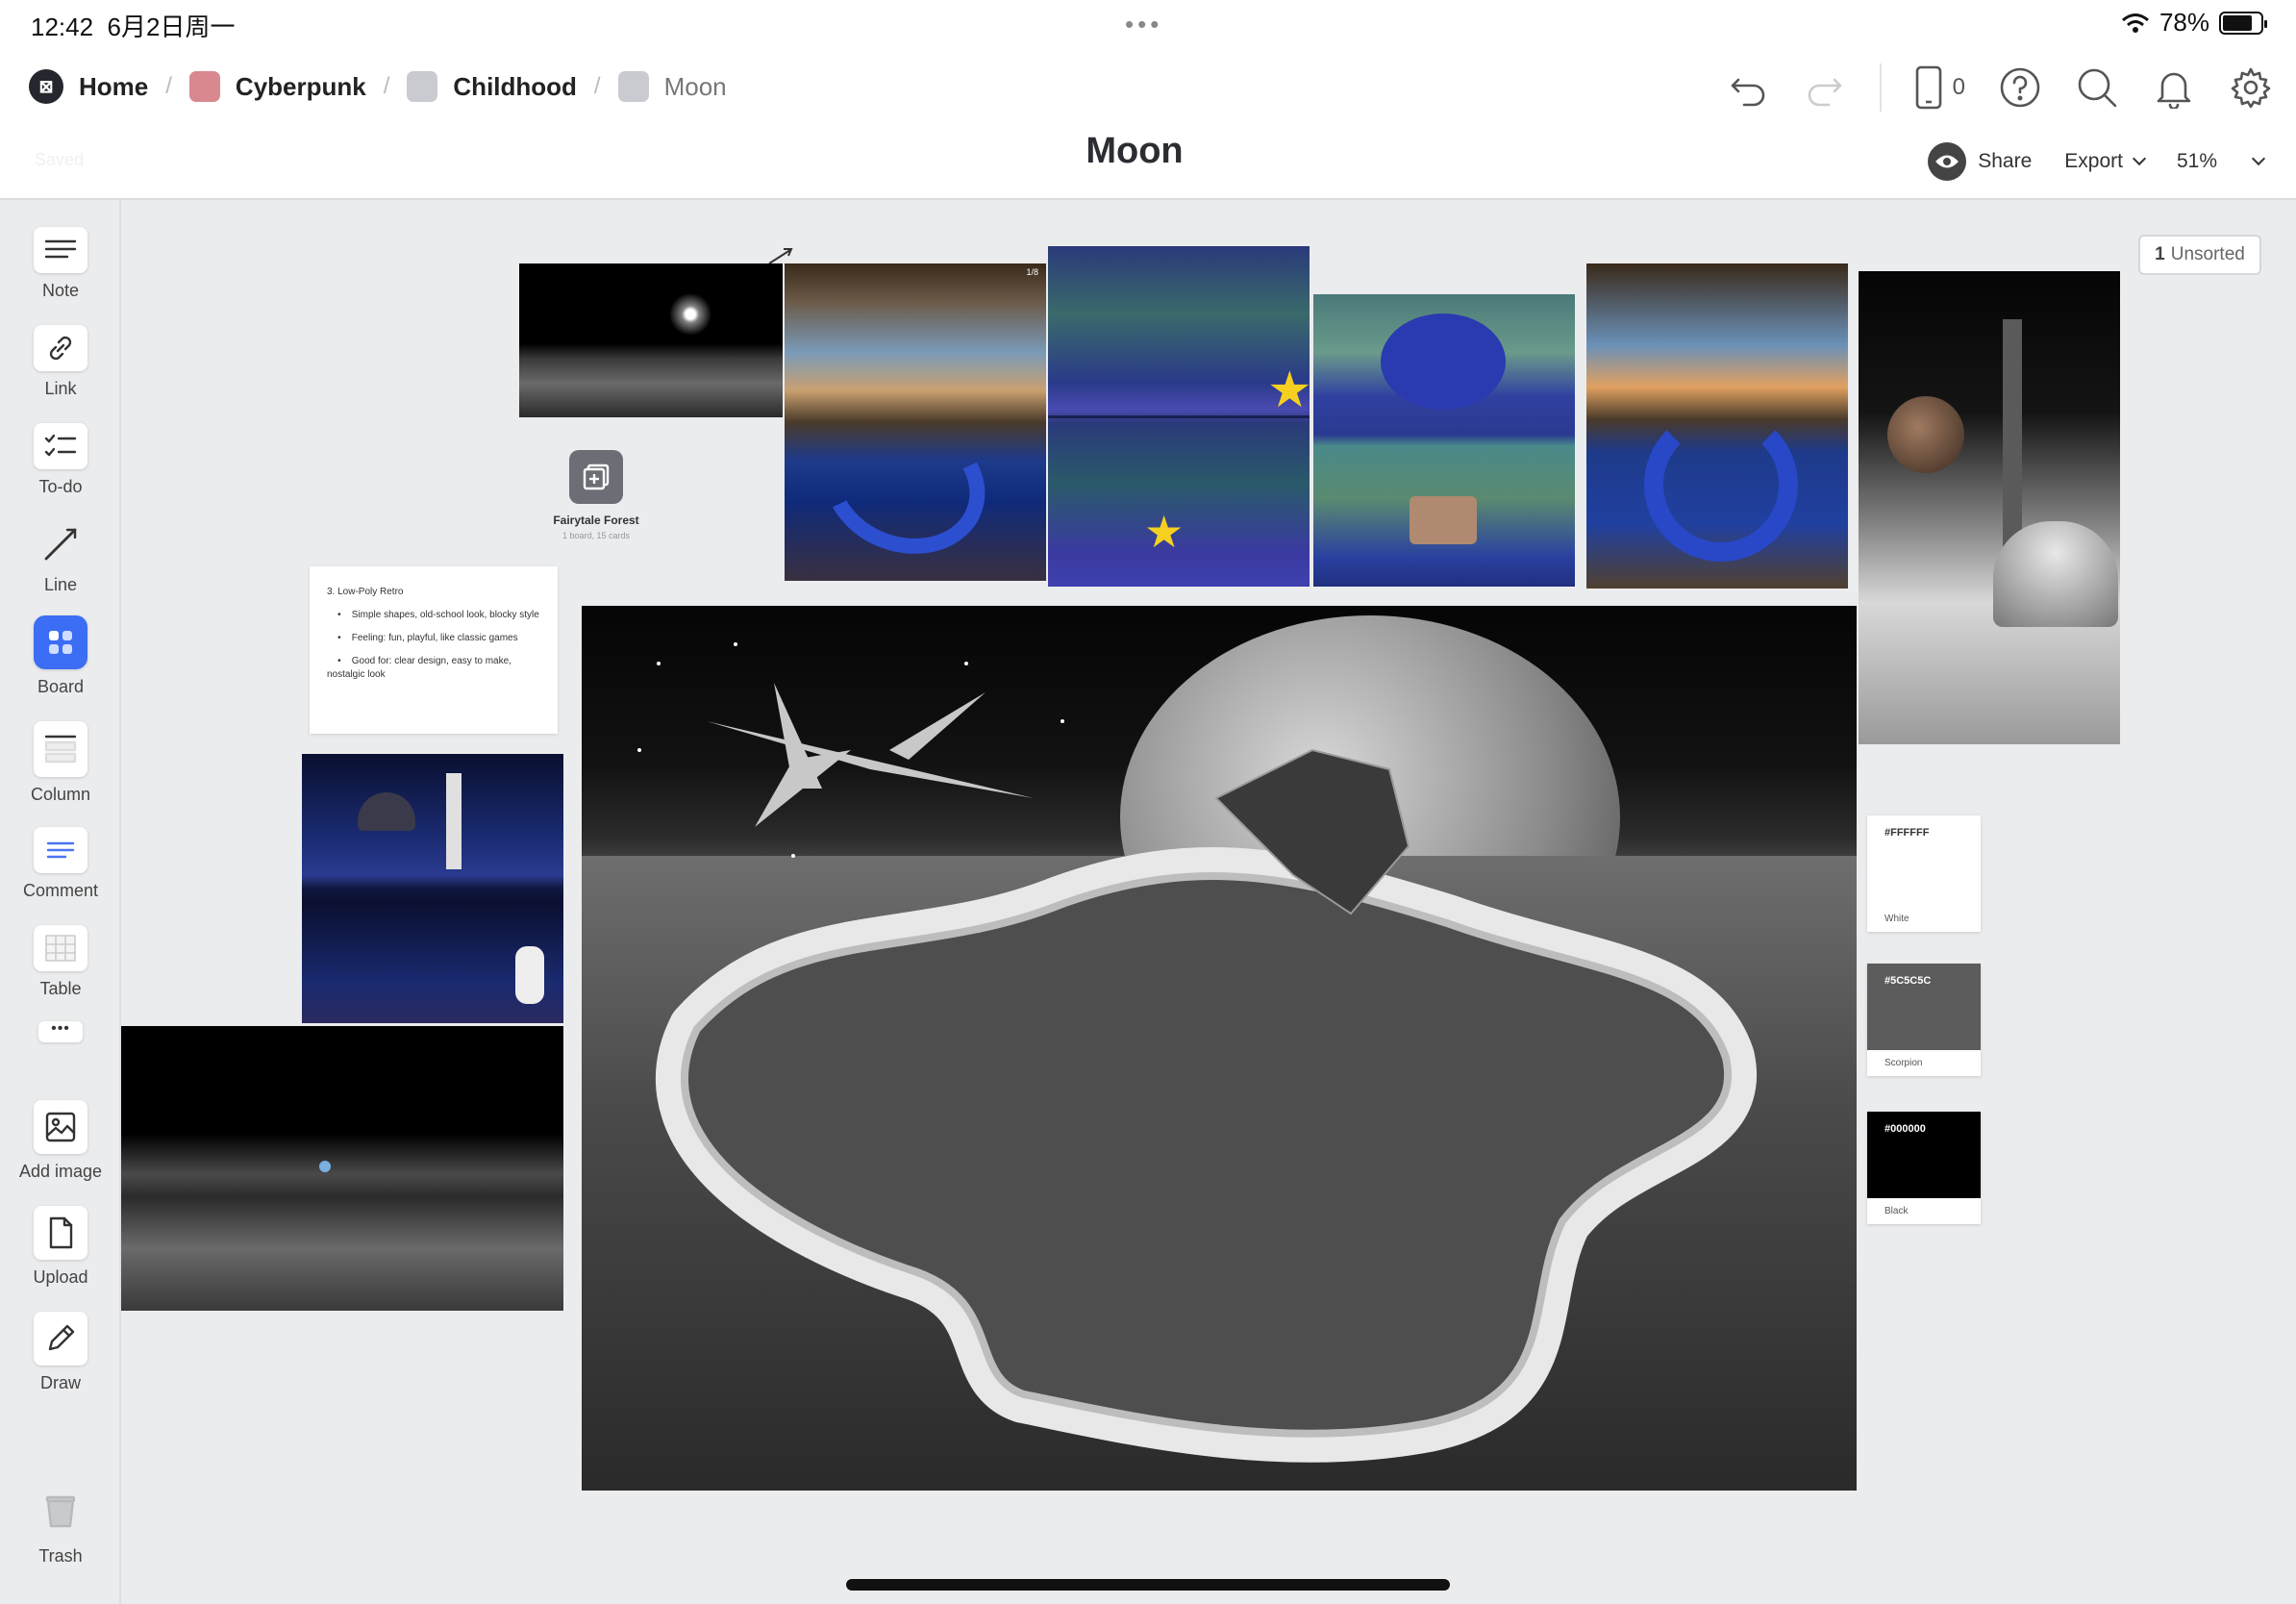  I want to click on tool-note: Note, so click(60, 264).